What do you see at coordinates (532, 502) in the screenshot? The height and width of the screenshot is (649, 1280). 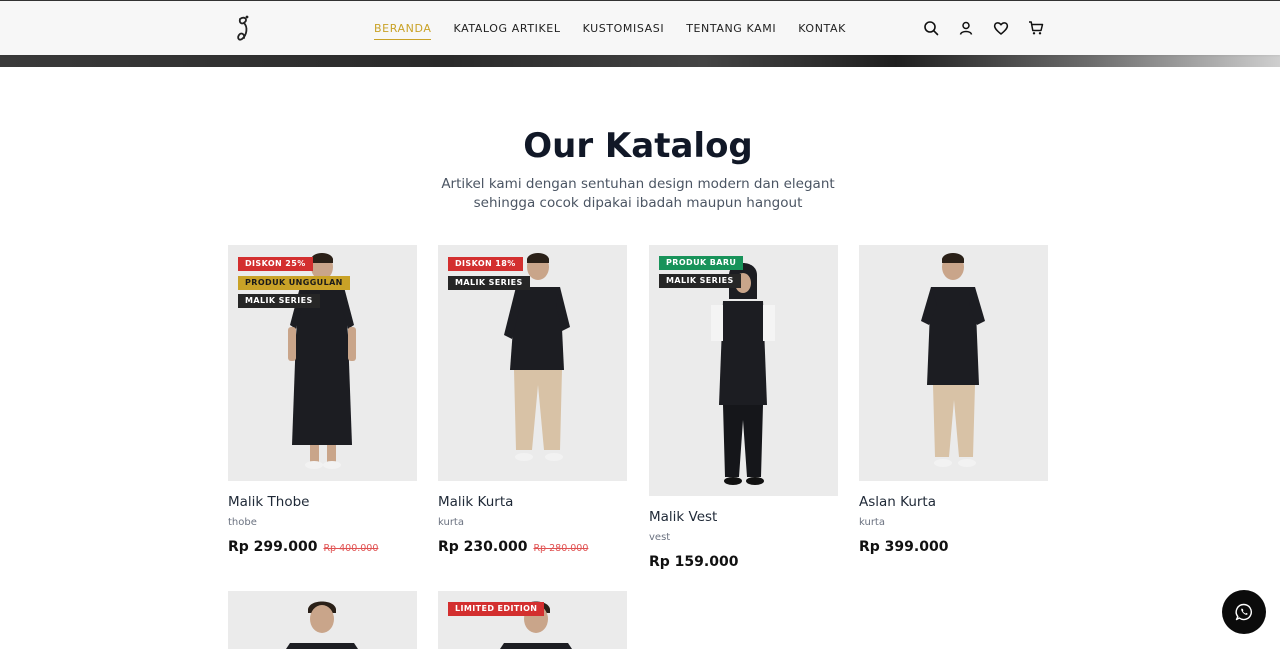 I see `product-name: Malik Kurta` at bounding box center [532, 502].